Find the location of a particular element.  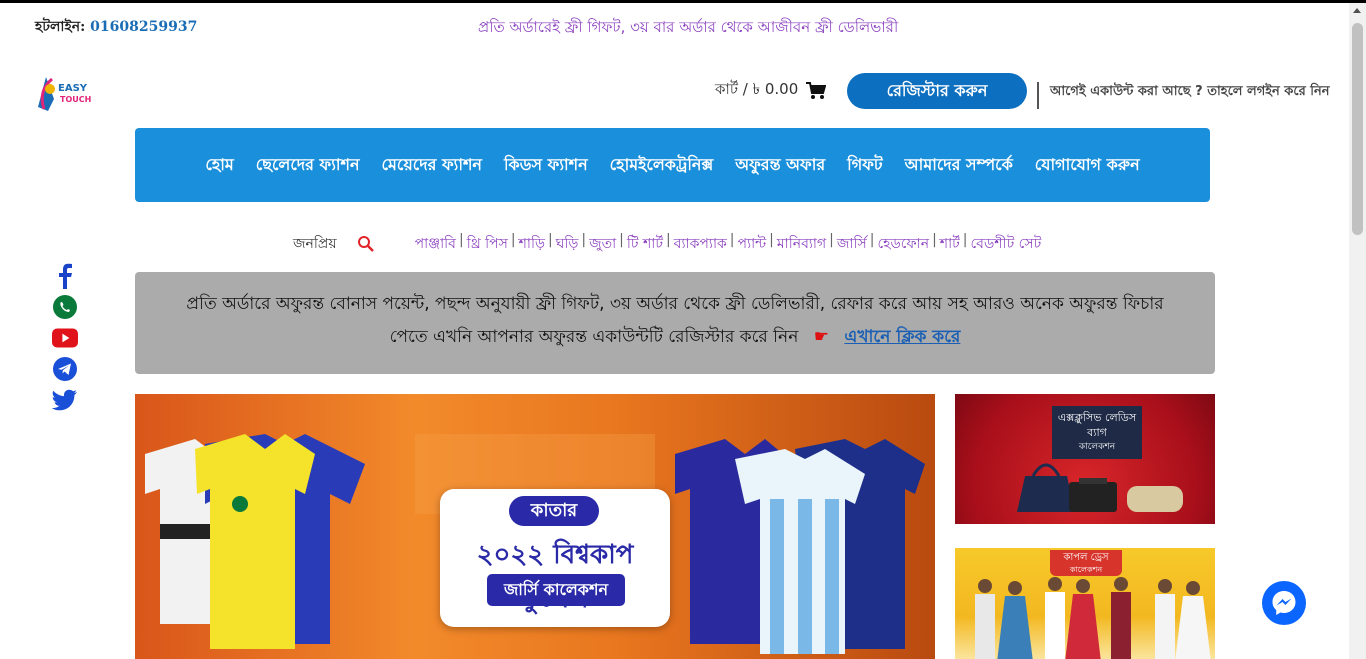

page-scrollbar is located at coordinates (1357, 331).